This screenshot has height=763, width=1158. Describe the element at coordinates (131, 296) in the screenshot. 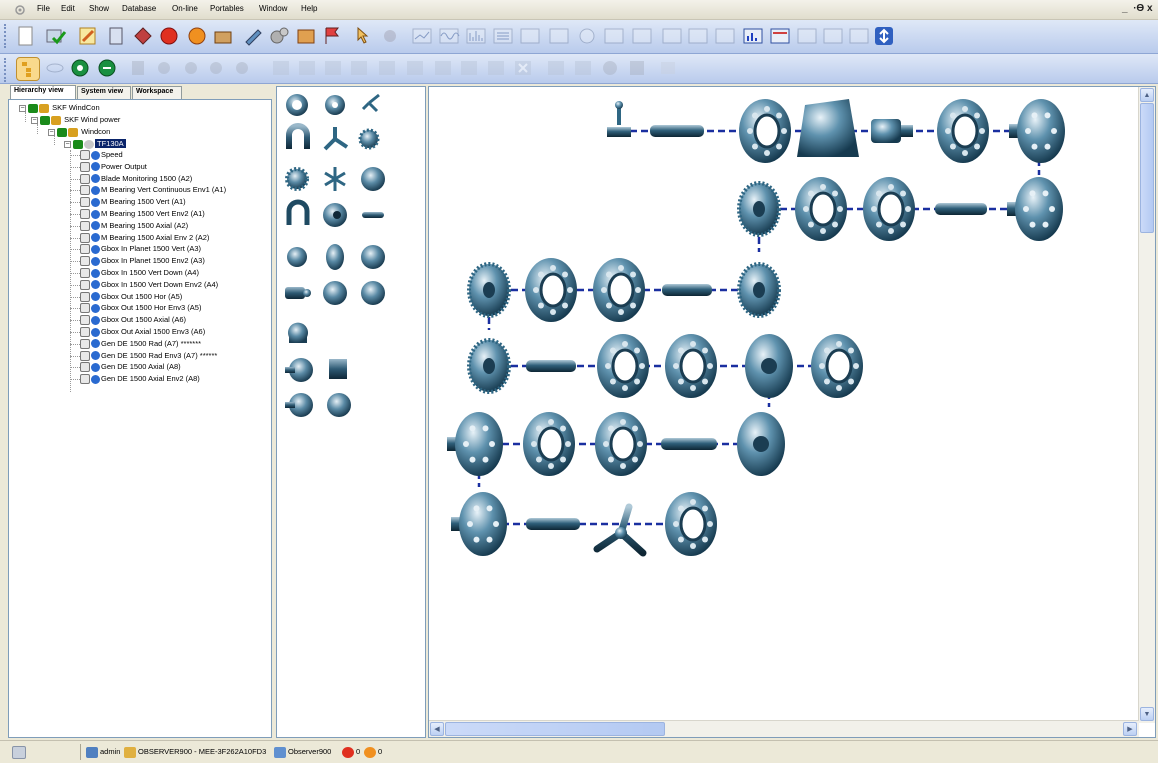

I see `tree-measurement-point: Gbox Out 1500 Hor (A5)` at that location.